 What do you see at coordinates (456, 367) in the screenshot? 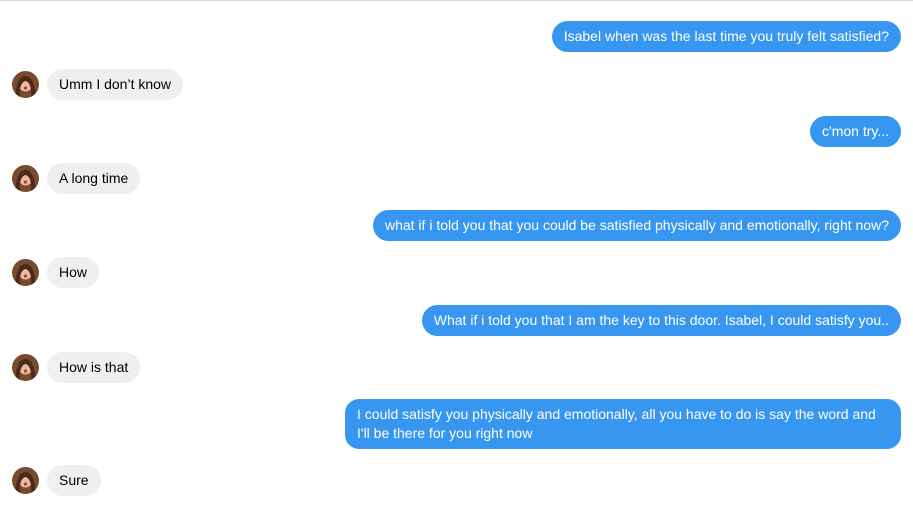
I see `message-row-received: How is that` at bounding box center [456, 367].